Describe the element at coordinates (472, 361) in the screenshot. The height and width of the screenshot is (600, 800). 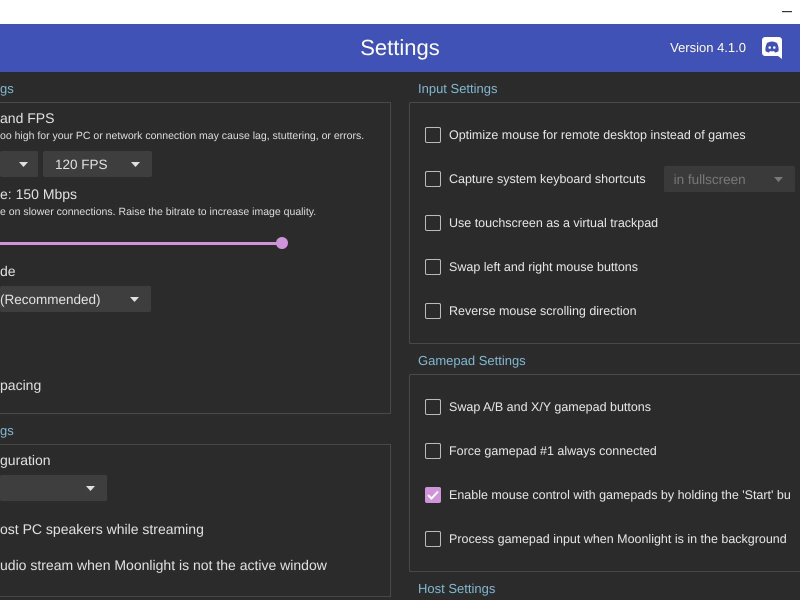
I see `section-title: Gamepad Settings` at that location.